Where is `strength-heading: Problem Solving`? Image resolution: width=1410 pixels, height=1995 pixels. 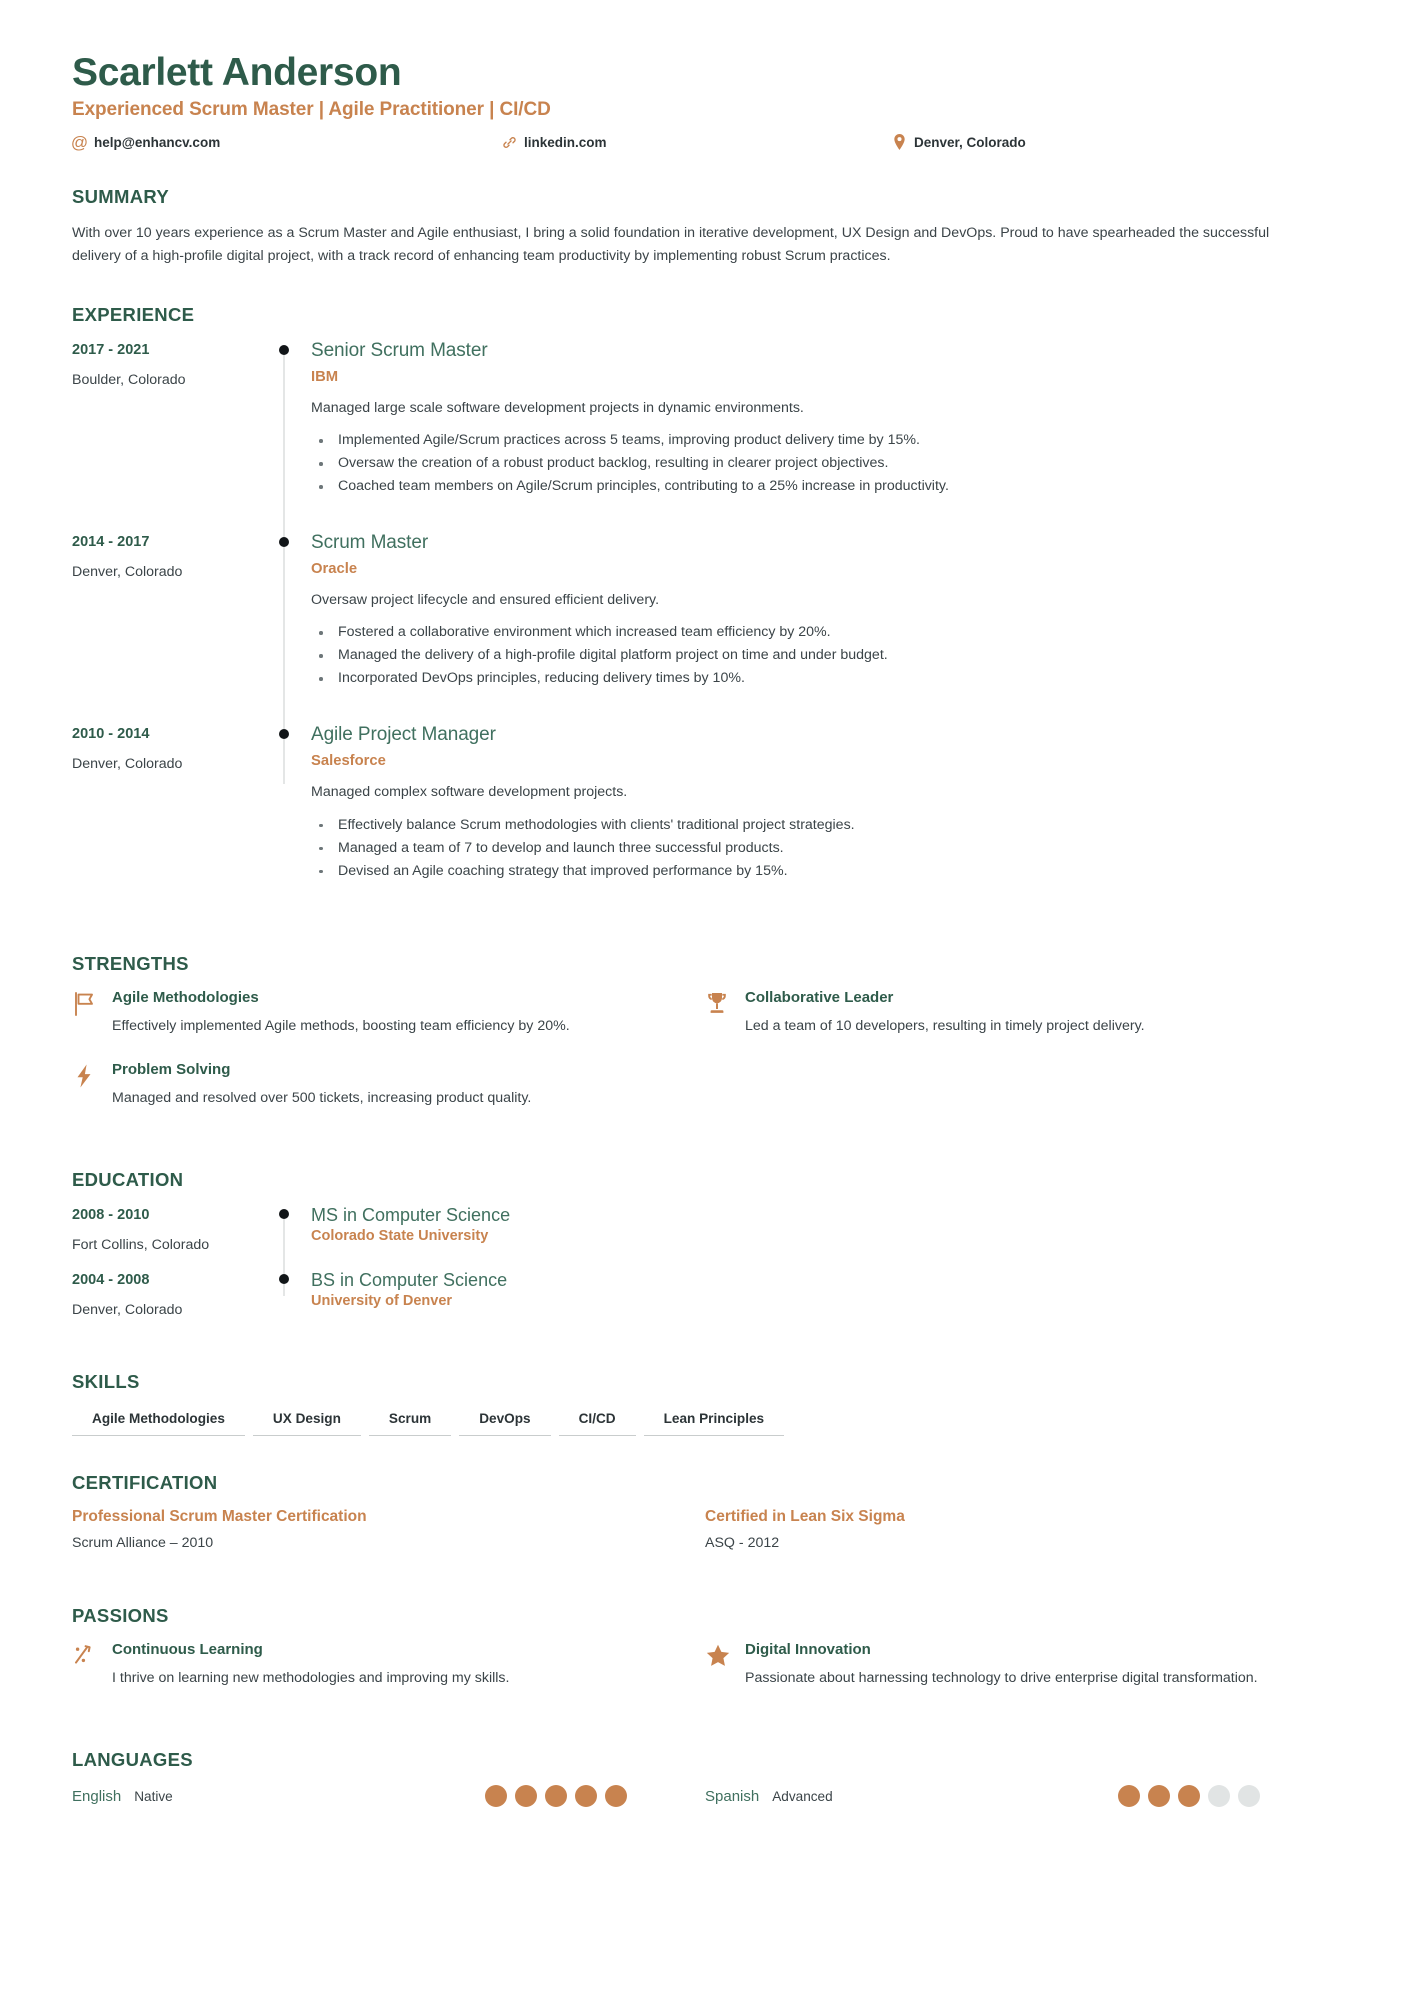 strength-heading: Problem Solving is located at coordinates (171, 1069).